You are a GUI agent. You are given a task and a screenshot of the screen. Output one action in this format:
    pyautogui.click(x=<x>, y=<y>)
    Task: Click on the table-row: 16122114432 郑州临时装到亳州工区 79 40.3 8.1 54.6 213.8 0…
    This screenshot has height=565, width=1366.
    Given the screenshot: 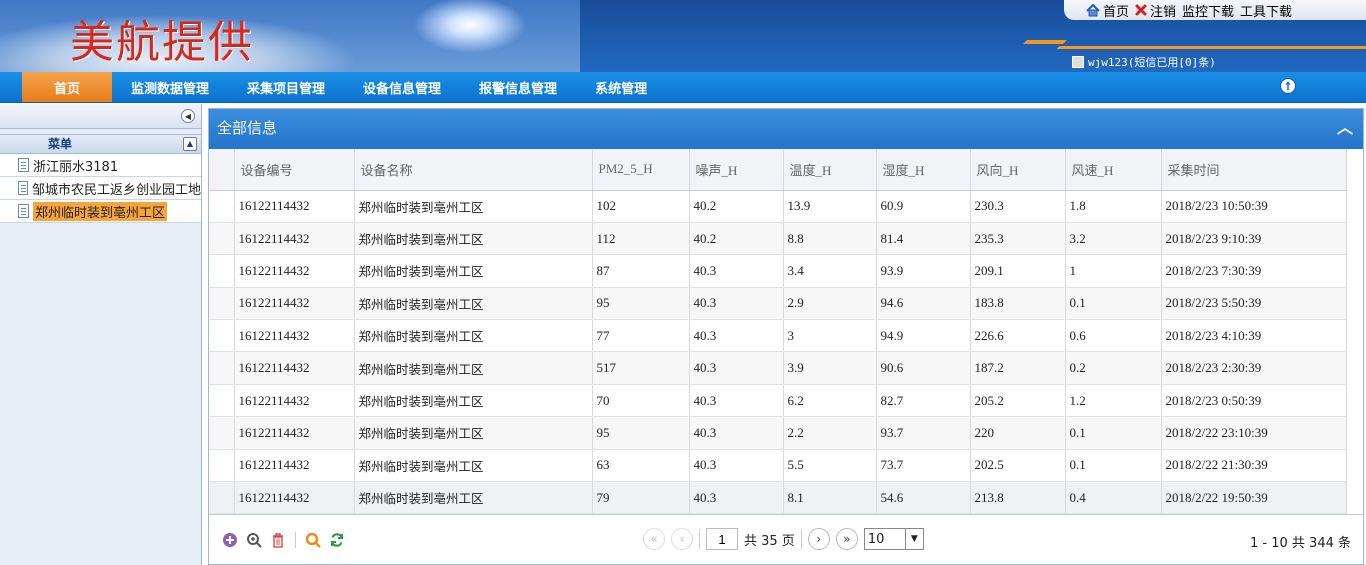 What is the action you would take?
    pyautogui.click(x=778, y=497)
    